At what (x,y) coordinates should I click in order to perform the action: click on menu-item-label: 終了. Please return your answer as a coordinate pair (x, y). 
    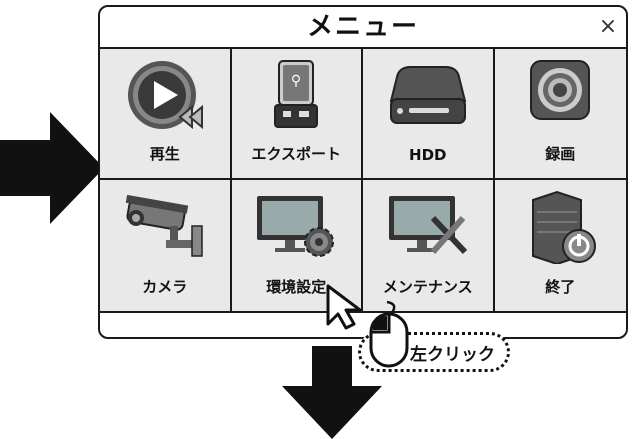
    Looking at the image, I should click on (560, 287).